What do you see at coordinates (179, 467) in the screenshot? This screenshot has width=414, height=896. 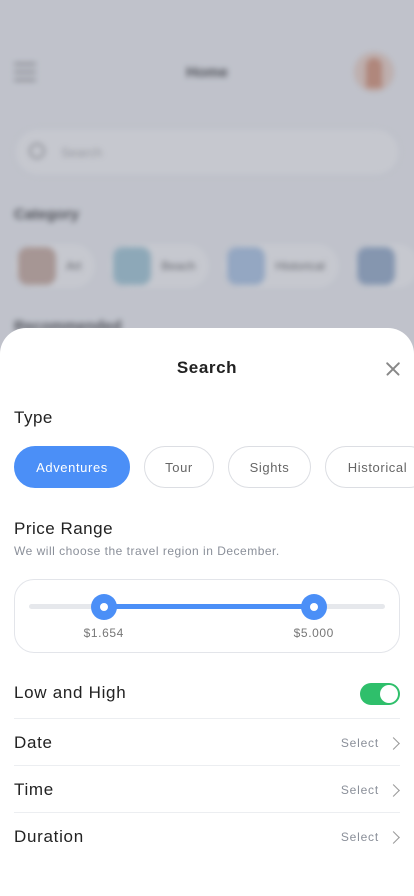 I see `type-chip-tour: Tour` at bounding box center [179, 467].